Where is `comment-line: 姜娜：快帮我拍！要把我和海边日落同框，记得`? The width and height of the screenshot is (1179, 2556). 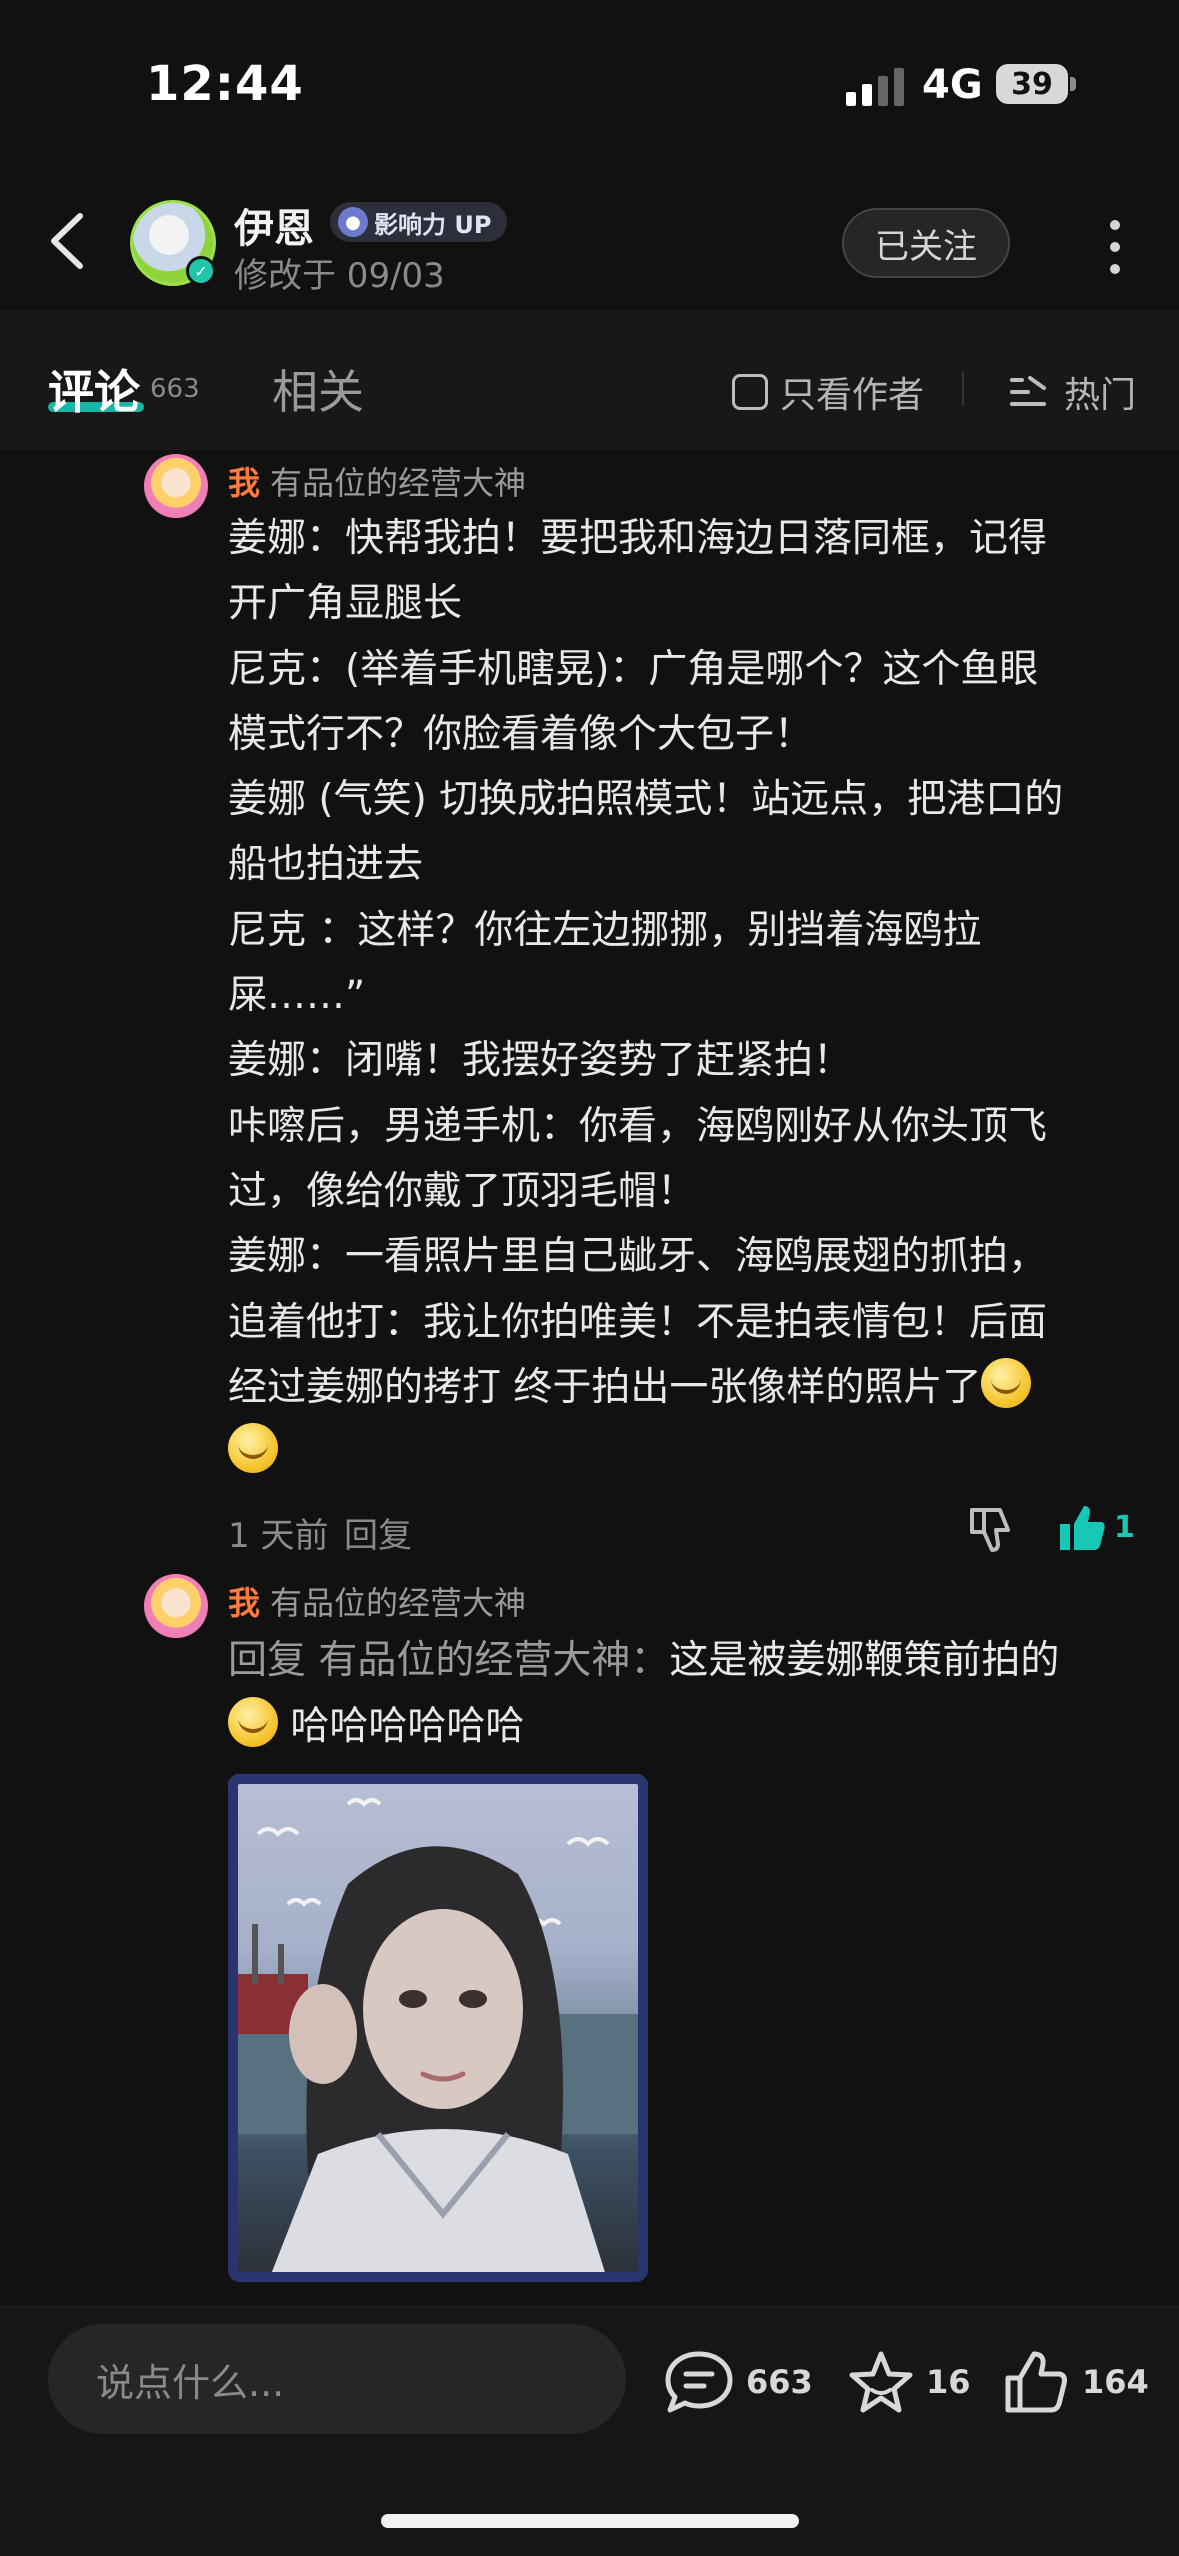 comment-line: 姜娜：快帮我拍！要把我和海边日落同框，记得 is located at coordinates (638, 538).